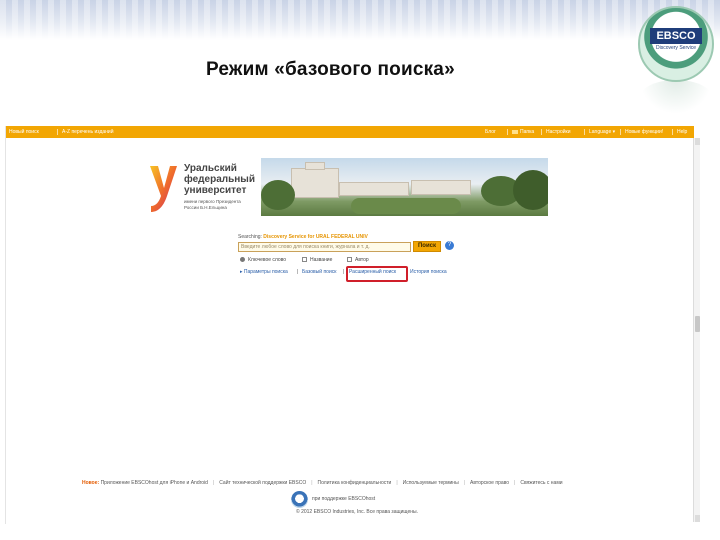  What do you see at coordinates (278, 195) in the screenshot?
I see `photo-tree-left` at bounding box center [278, 195].